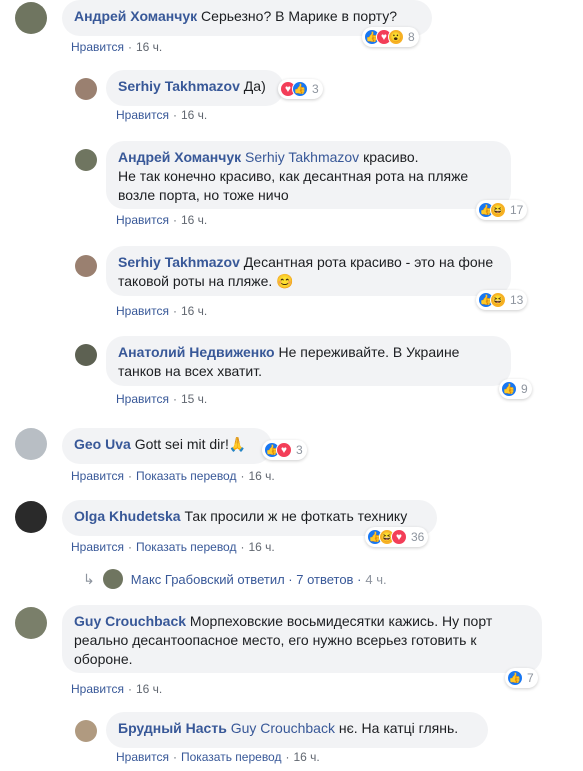  I want to click on mentioned-user: Serhiy Takhmazov, so click(302, 157).